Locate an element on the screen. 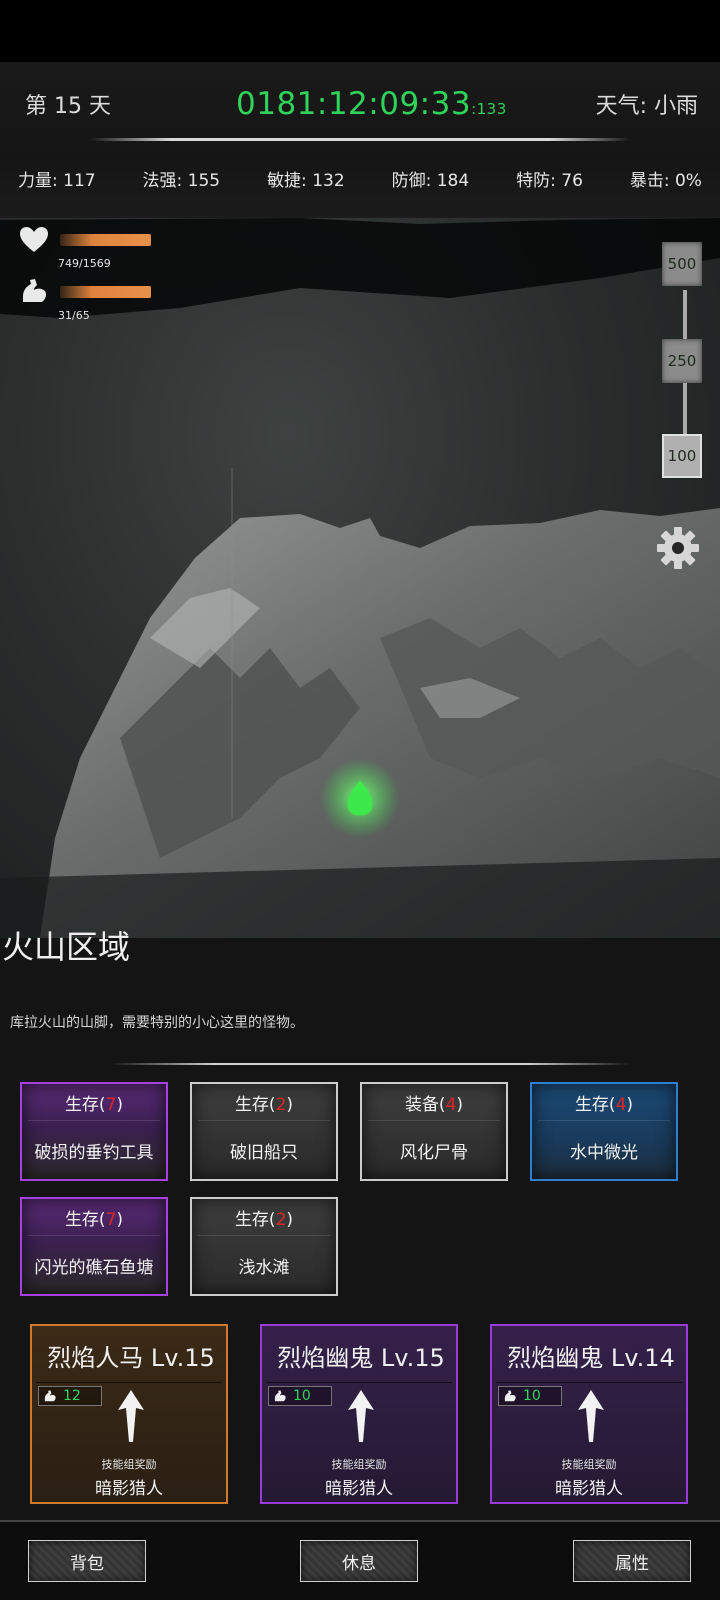 This screenshot has height=1600, width=720. poi-card: 生存(7) 破损的垂钓工具 is located at coordinates (94, 1131).